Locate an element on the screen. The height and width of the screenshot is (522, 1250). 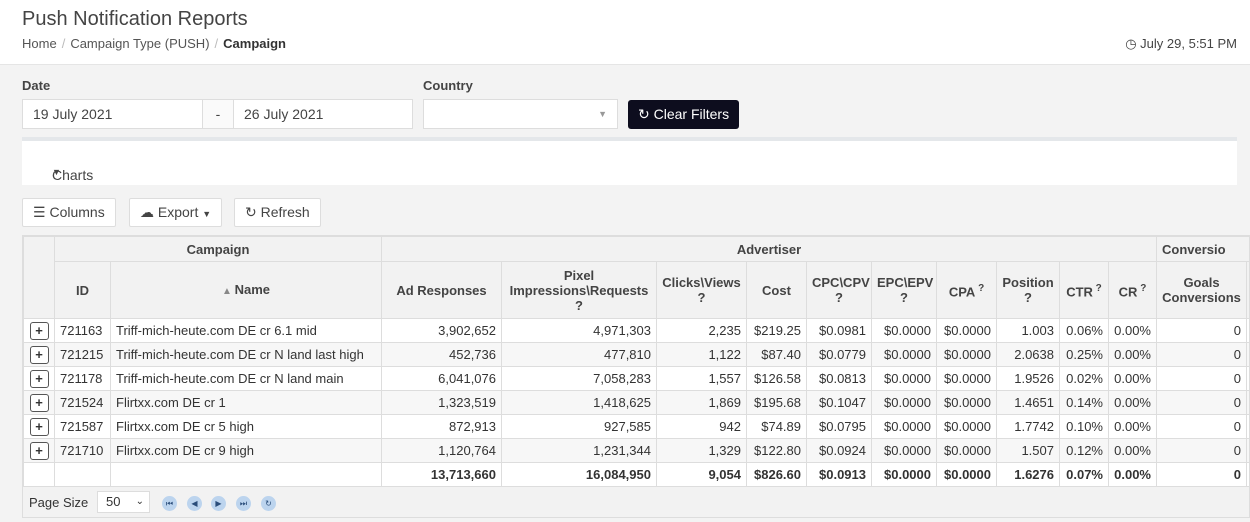
table-cell: Flirtxx.com DE cr 1 is located at coordinates (246, 402).